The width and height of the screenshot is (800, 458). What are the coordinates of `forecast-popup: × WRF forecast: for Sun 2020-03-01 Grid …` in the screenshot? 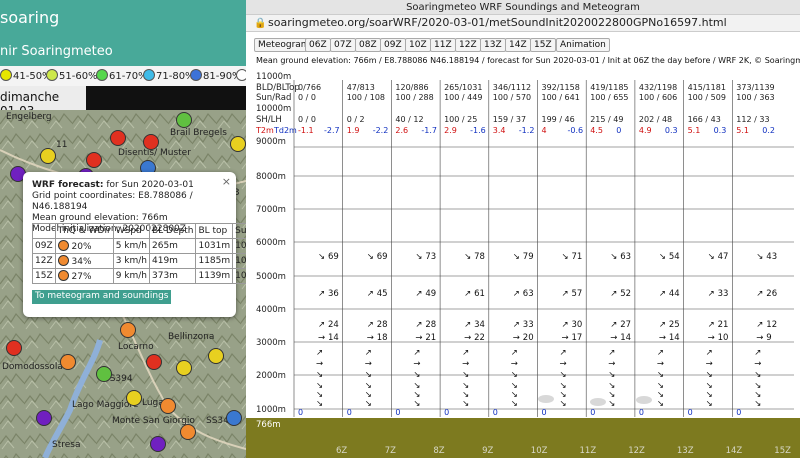 It's located at (143, 244).